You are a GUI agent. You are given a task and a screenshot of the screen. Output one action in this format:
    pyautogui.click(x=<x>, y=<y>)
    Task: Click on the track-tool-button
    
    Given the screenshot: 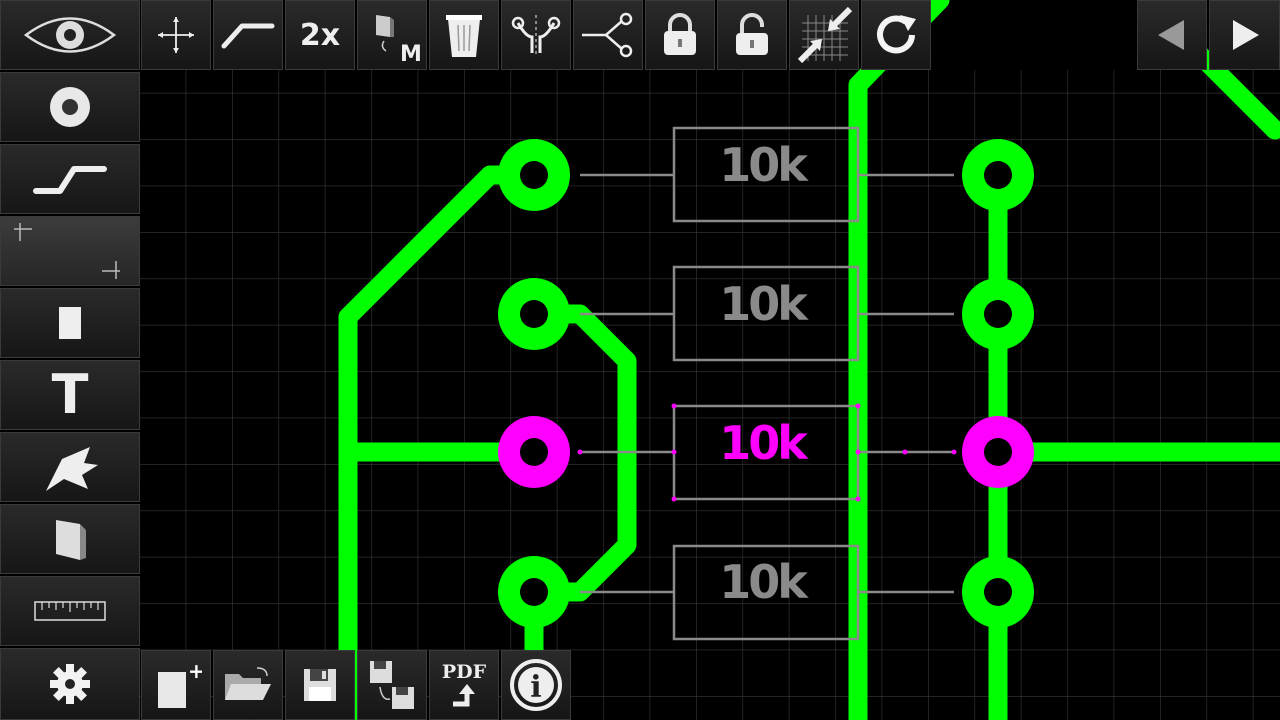 What is the action you would take?
    pyautogui.click(x=248, y=35)
    